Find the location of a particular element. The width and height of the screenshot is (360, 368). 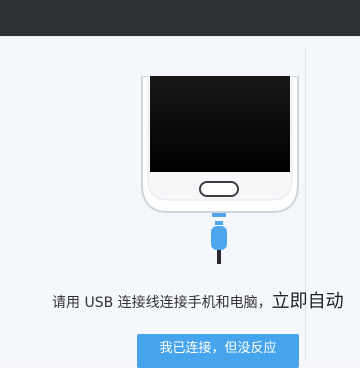

connected-no-response-button: 我已连接，但没反应 is located at coordinates (218, 351).